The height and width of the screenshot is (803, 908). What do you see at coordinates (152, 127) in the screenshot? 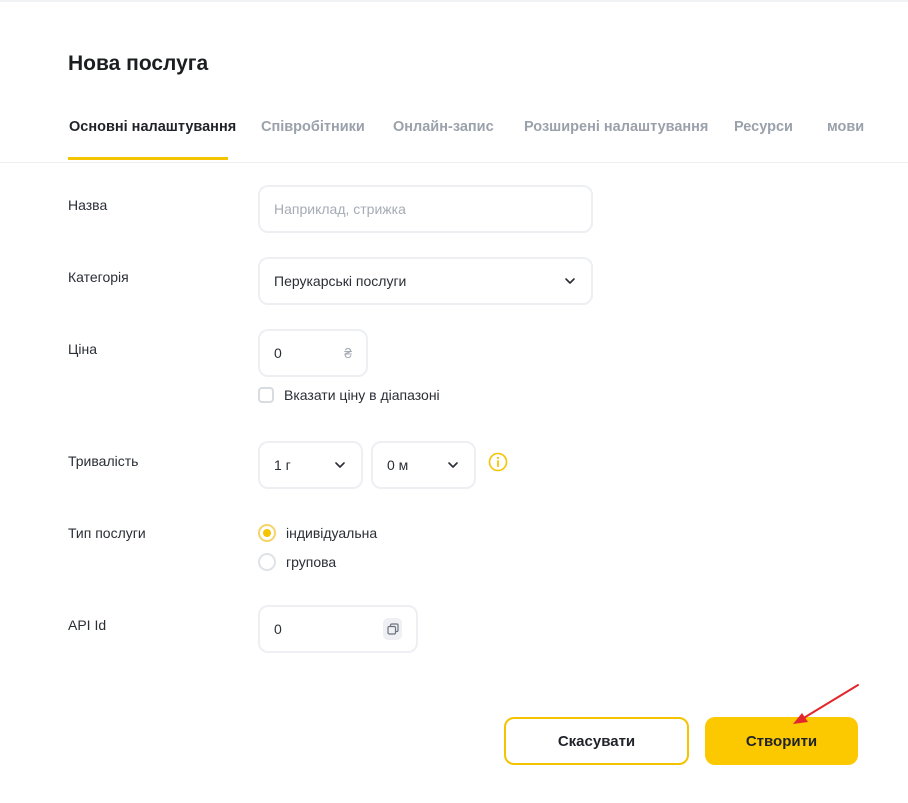
I see `tab-basic-settings: Основні налаштування` at bounding box center [152, 127].